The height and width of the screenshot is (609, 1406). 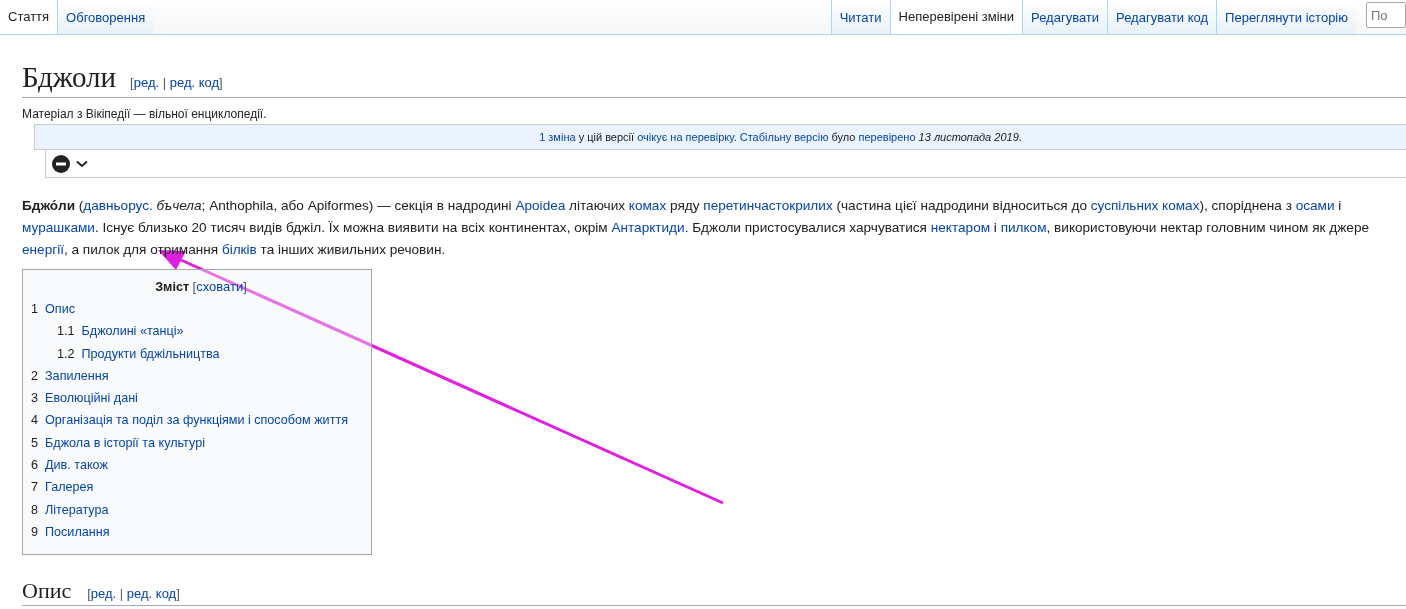 I want to click on text-link: Apoidea, so click(x=540, y=205).